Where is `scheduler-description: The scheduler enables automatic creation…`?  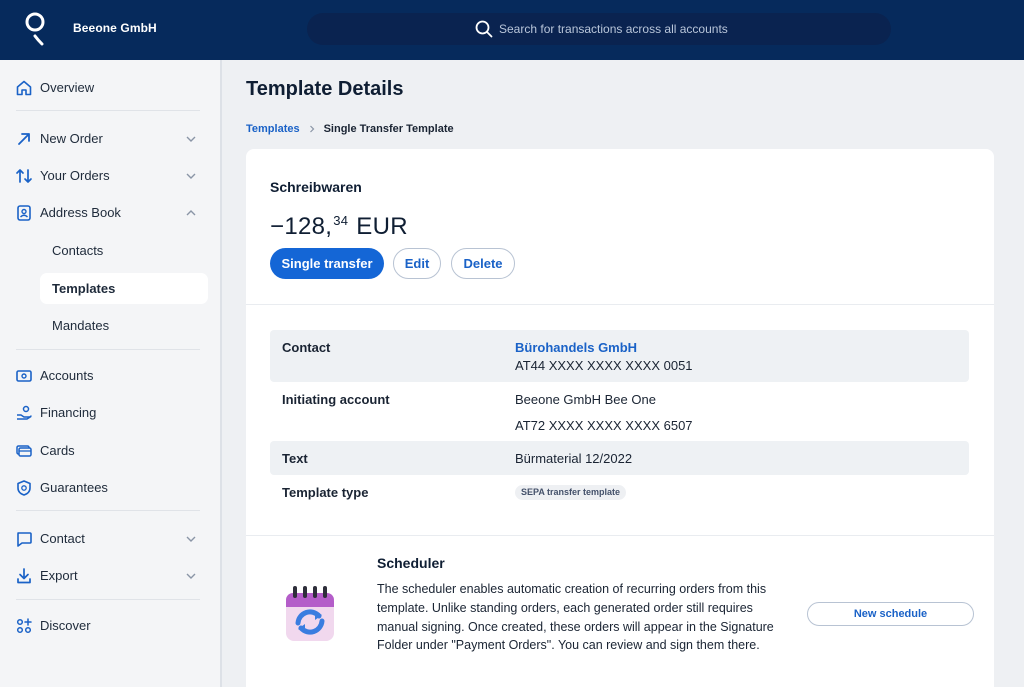
scheduler-description: The scheduler enables automatic creation… is located at coordinates (575, 617).